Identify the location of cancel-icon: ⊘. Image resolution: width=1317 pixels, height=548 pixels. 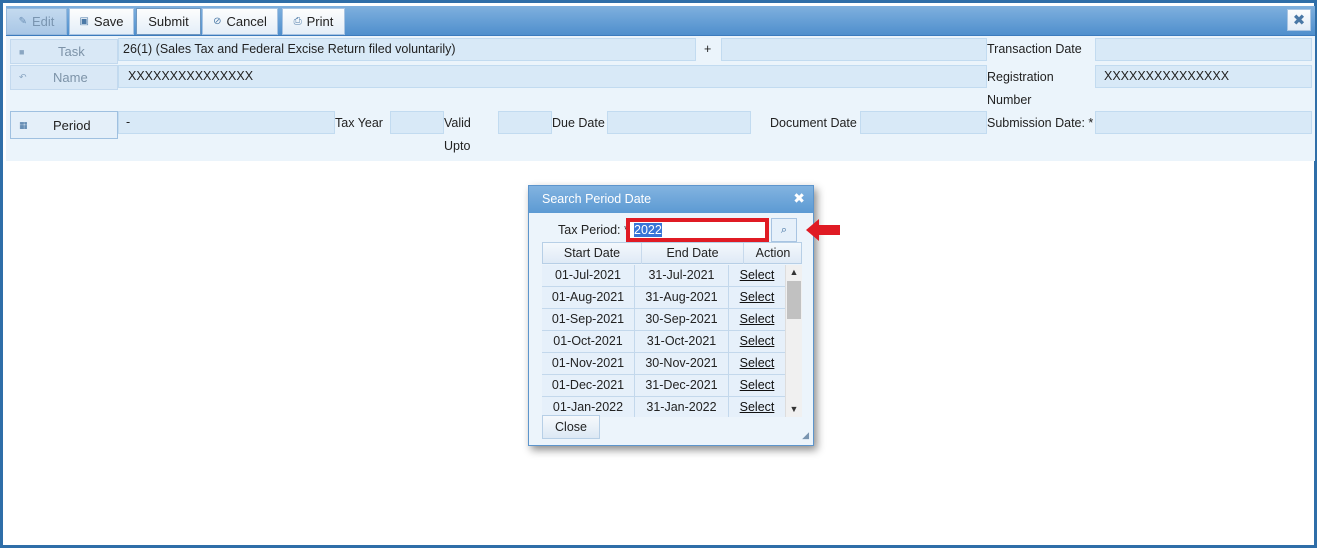
(217, 21).